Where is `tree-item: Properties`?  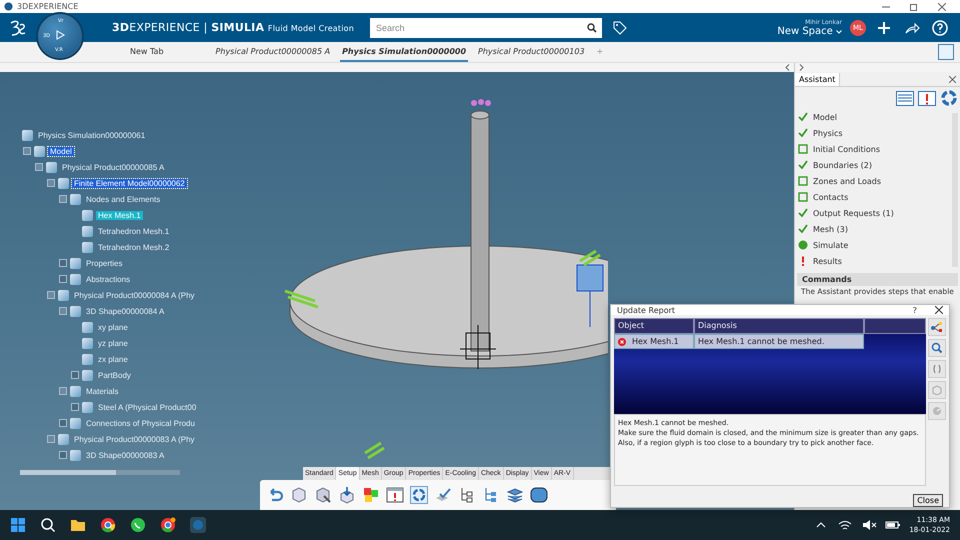
tree-item: Properties is located at coordinates (104, 263).